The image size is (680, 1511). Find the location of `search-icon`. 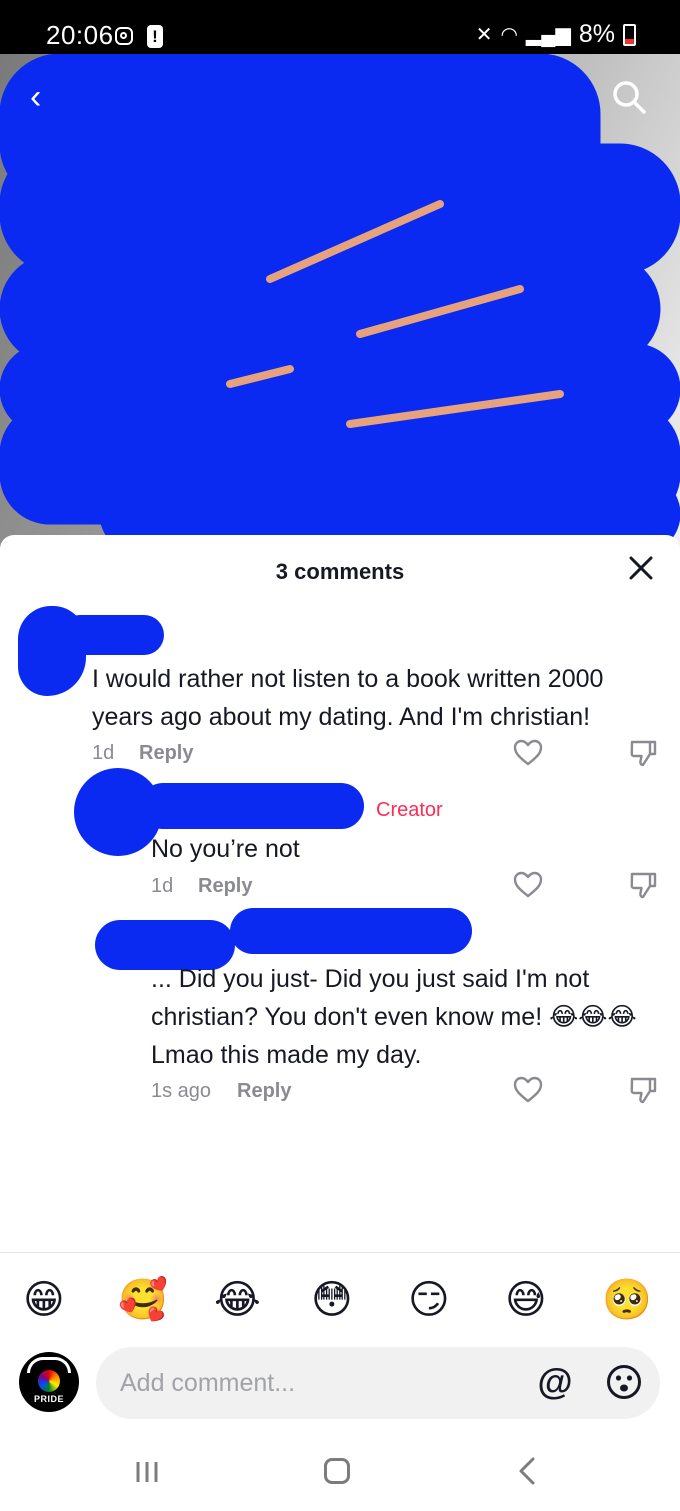

search-icon is located at coordinates (629, 97).